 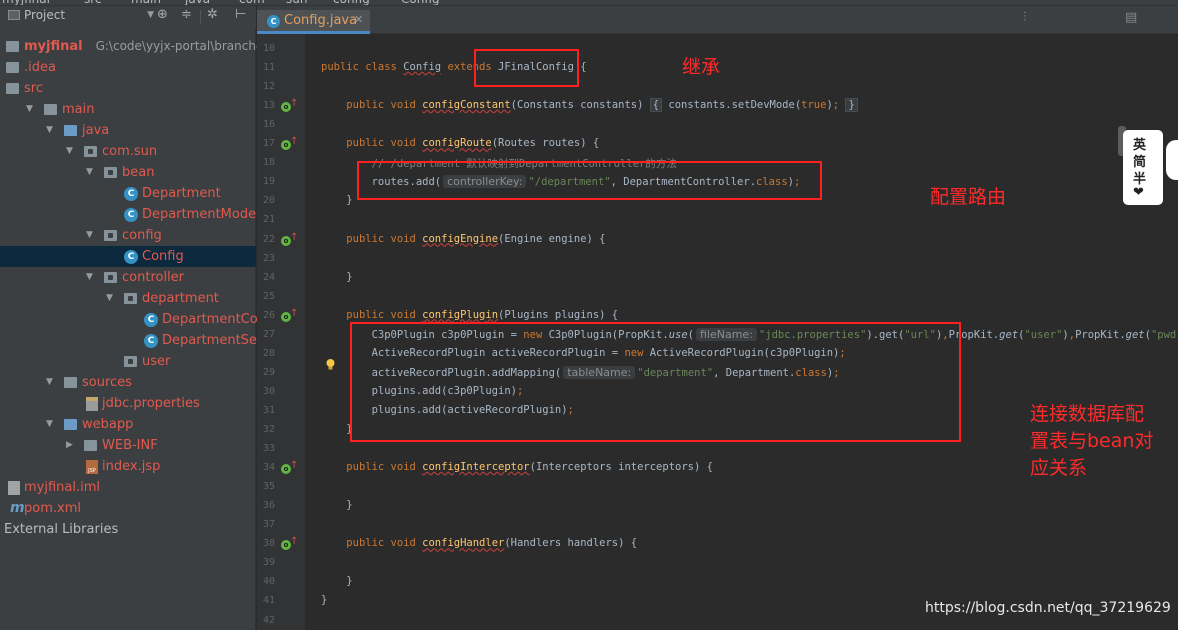 What do you see at coordinates (128, 529) in the screenshot?
I see `tree-item-external-libraries: External Libraries` at bounding box center [128, 529].